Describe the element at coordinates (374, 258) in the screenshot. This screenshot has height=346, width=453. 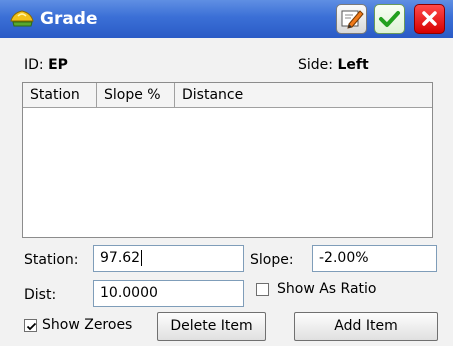
I see `slope-input: -2.00%` at that location.